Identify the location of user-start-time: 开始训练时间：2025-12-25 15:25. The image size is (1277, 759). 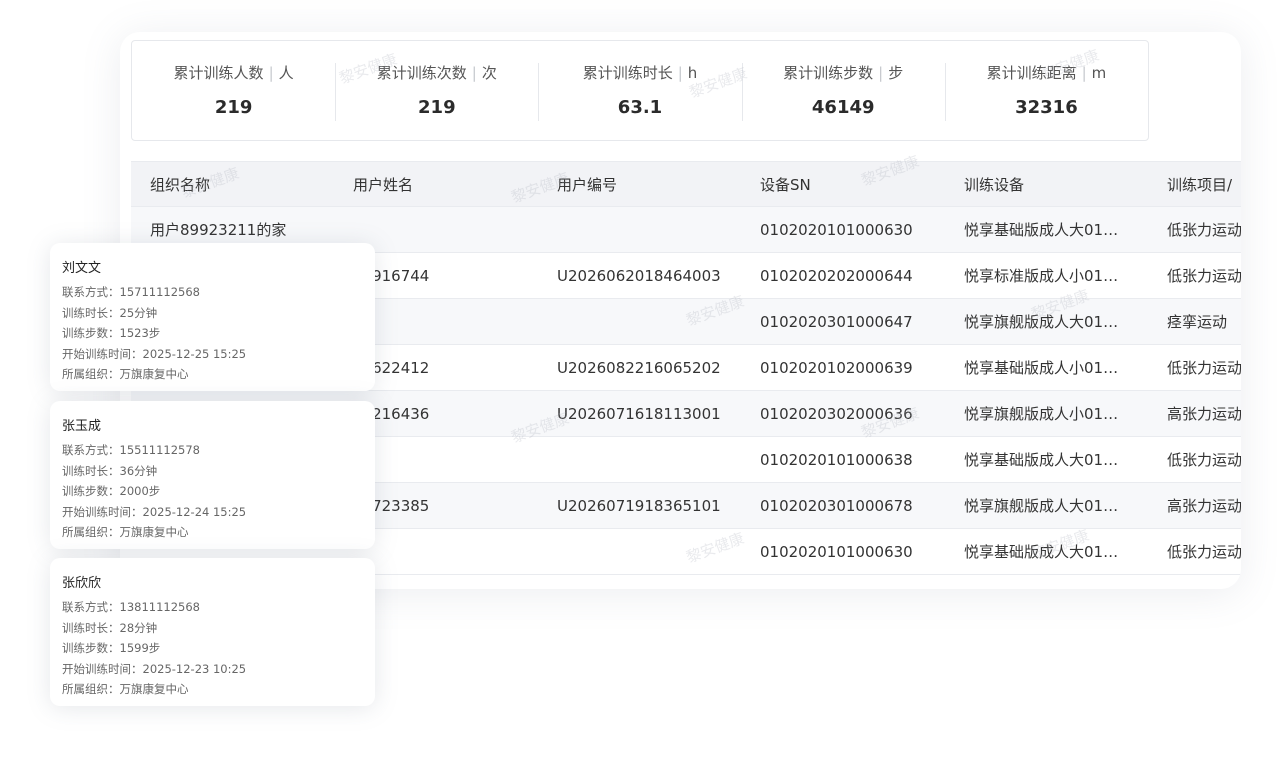
(154, 353).